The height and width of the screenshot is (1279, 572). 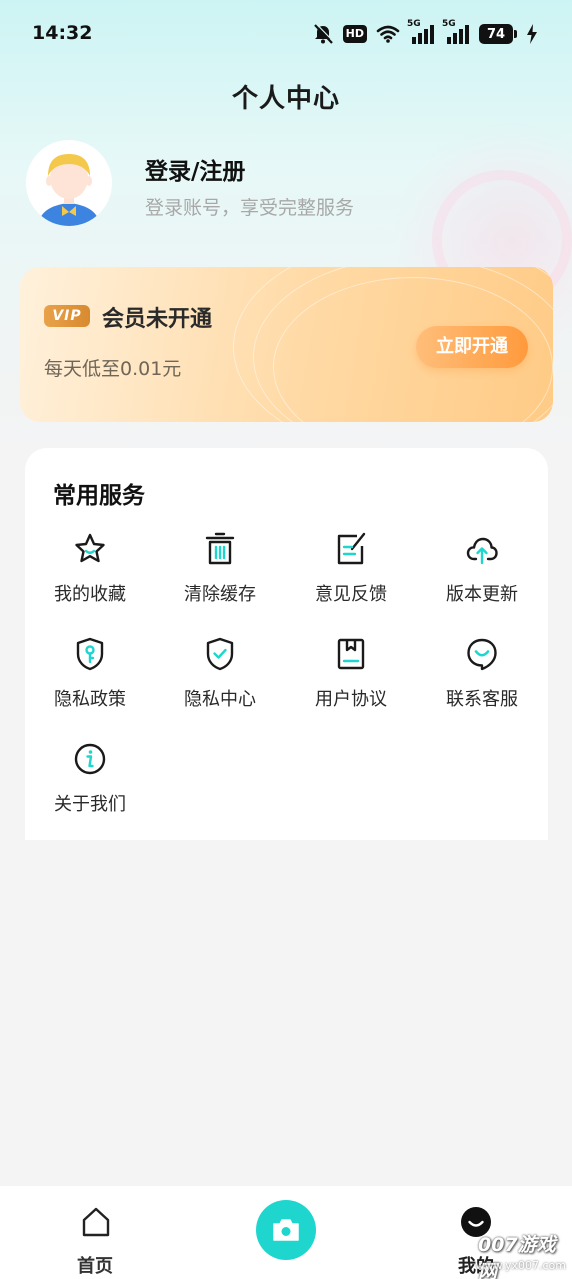 I want to click on wifi-icon, so click(x=388, y=34).